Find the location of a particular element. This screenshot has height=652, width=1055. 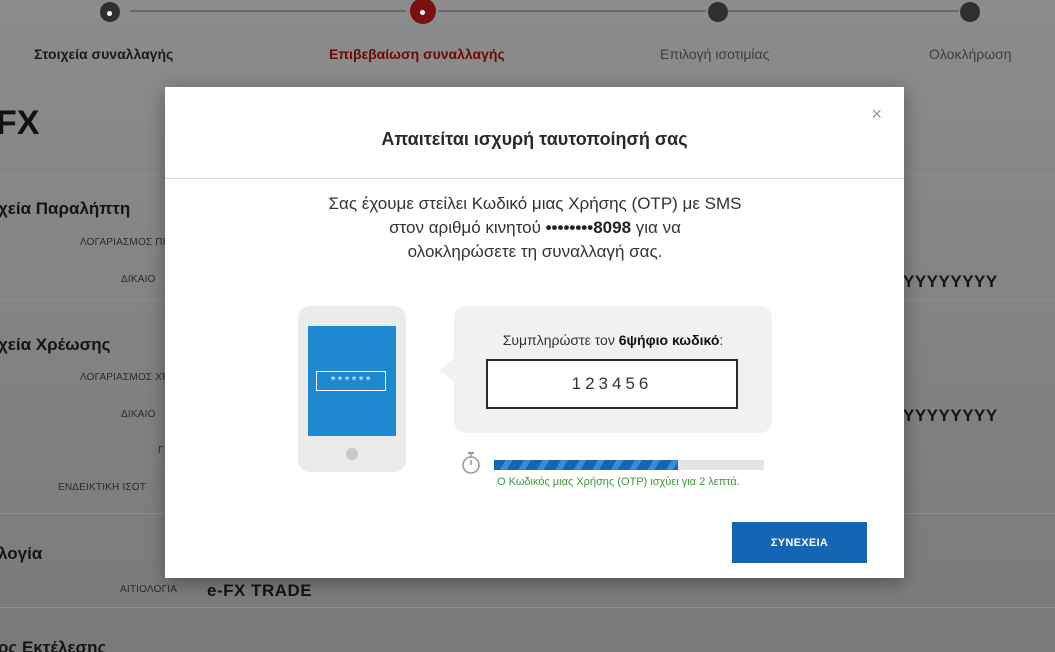

step-label-details: Στοιχεία συναλλαγής is located at coordinates (104, 54).